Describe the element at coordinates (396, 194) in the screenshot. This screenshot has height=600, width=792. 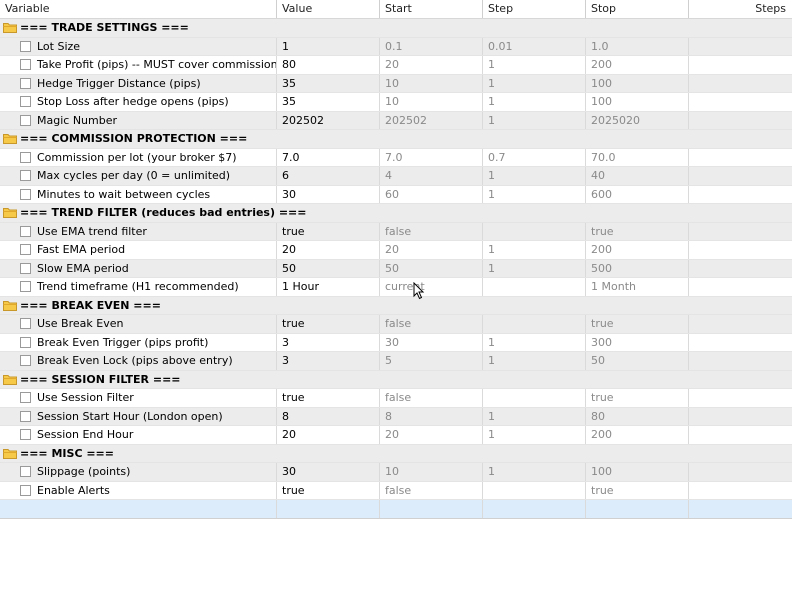
I see `parameter-row: Minutes to wait between cycles 30 60 1 600` at that location.